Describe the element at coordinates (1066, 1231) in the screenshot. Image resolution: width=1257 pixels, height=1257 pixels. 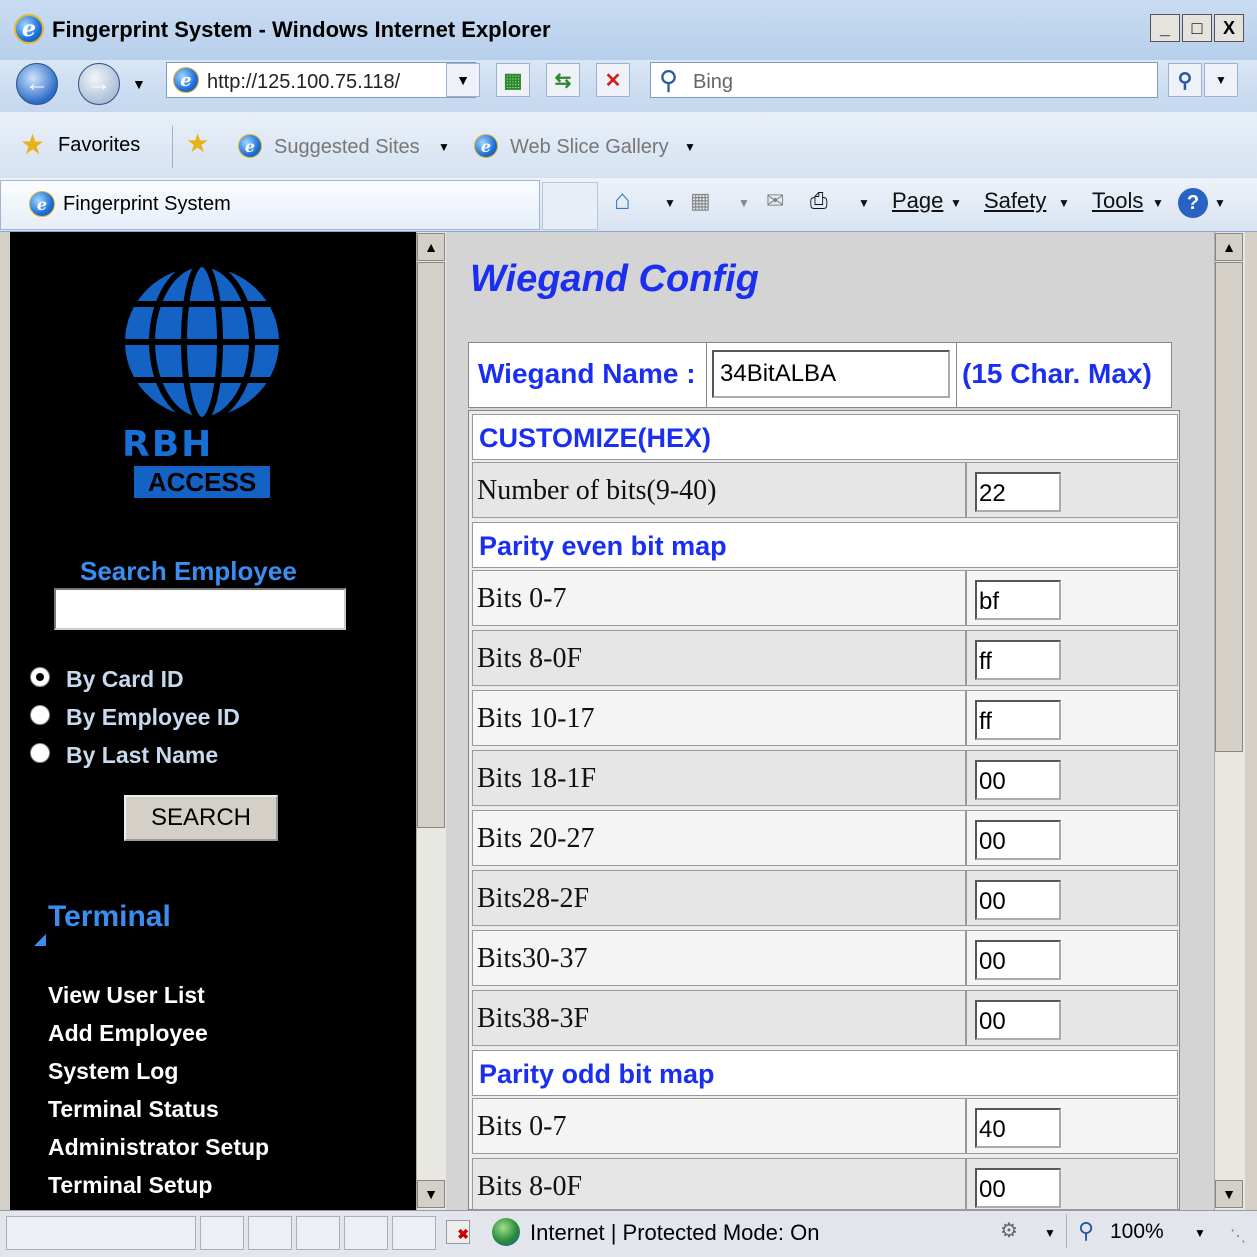
I see `status-divider` at that location.